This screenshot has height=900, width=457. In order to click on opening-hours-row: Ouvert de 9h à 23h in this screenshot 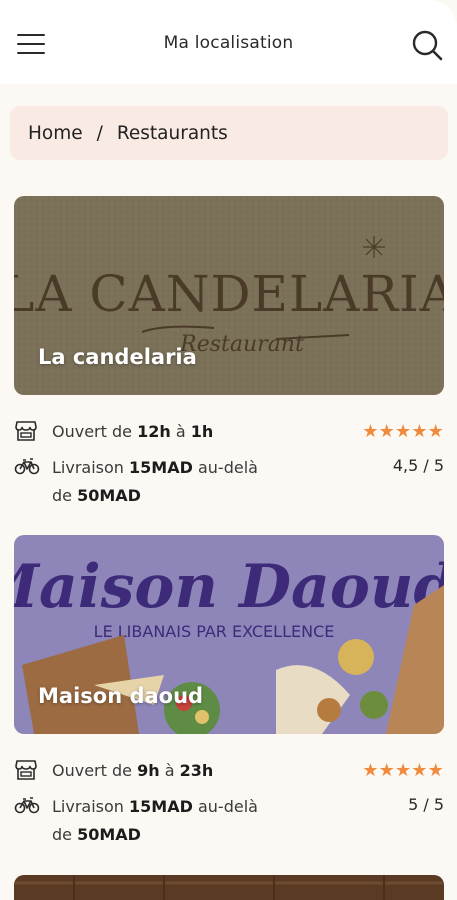, I will do `click(113, 770)`.